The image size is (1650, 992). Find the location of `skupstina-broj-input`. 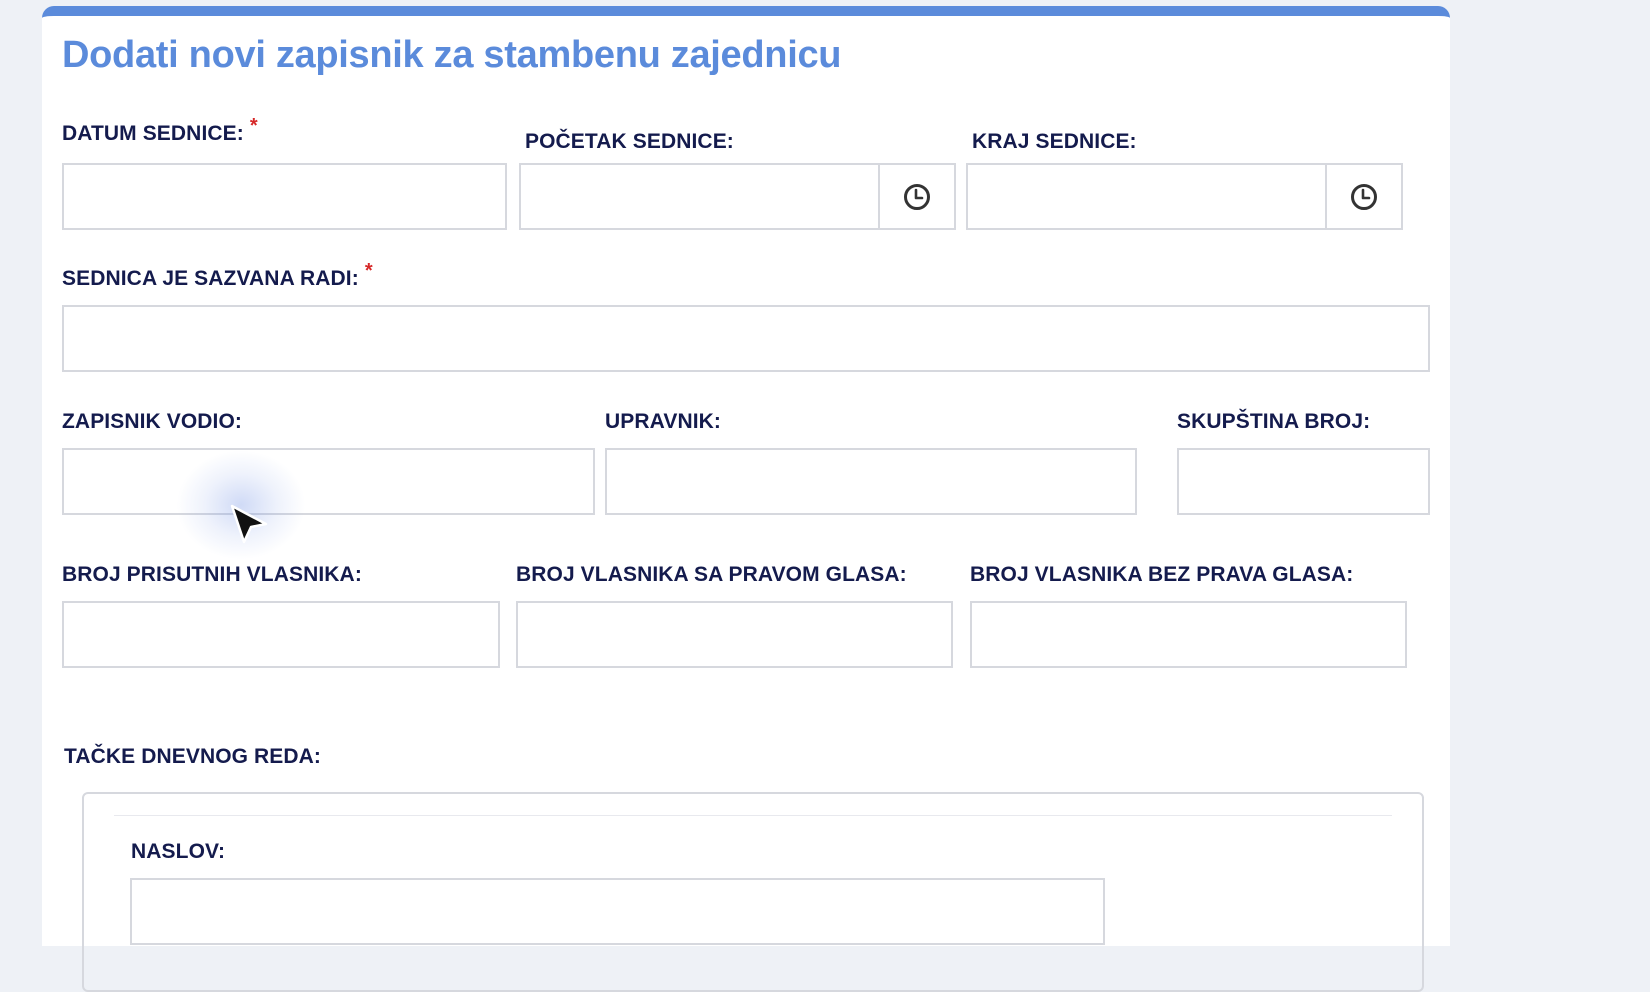

skupstina-broj-input is located at coordinates (1303, 481).